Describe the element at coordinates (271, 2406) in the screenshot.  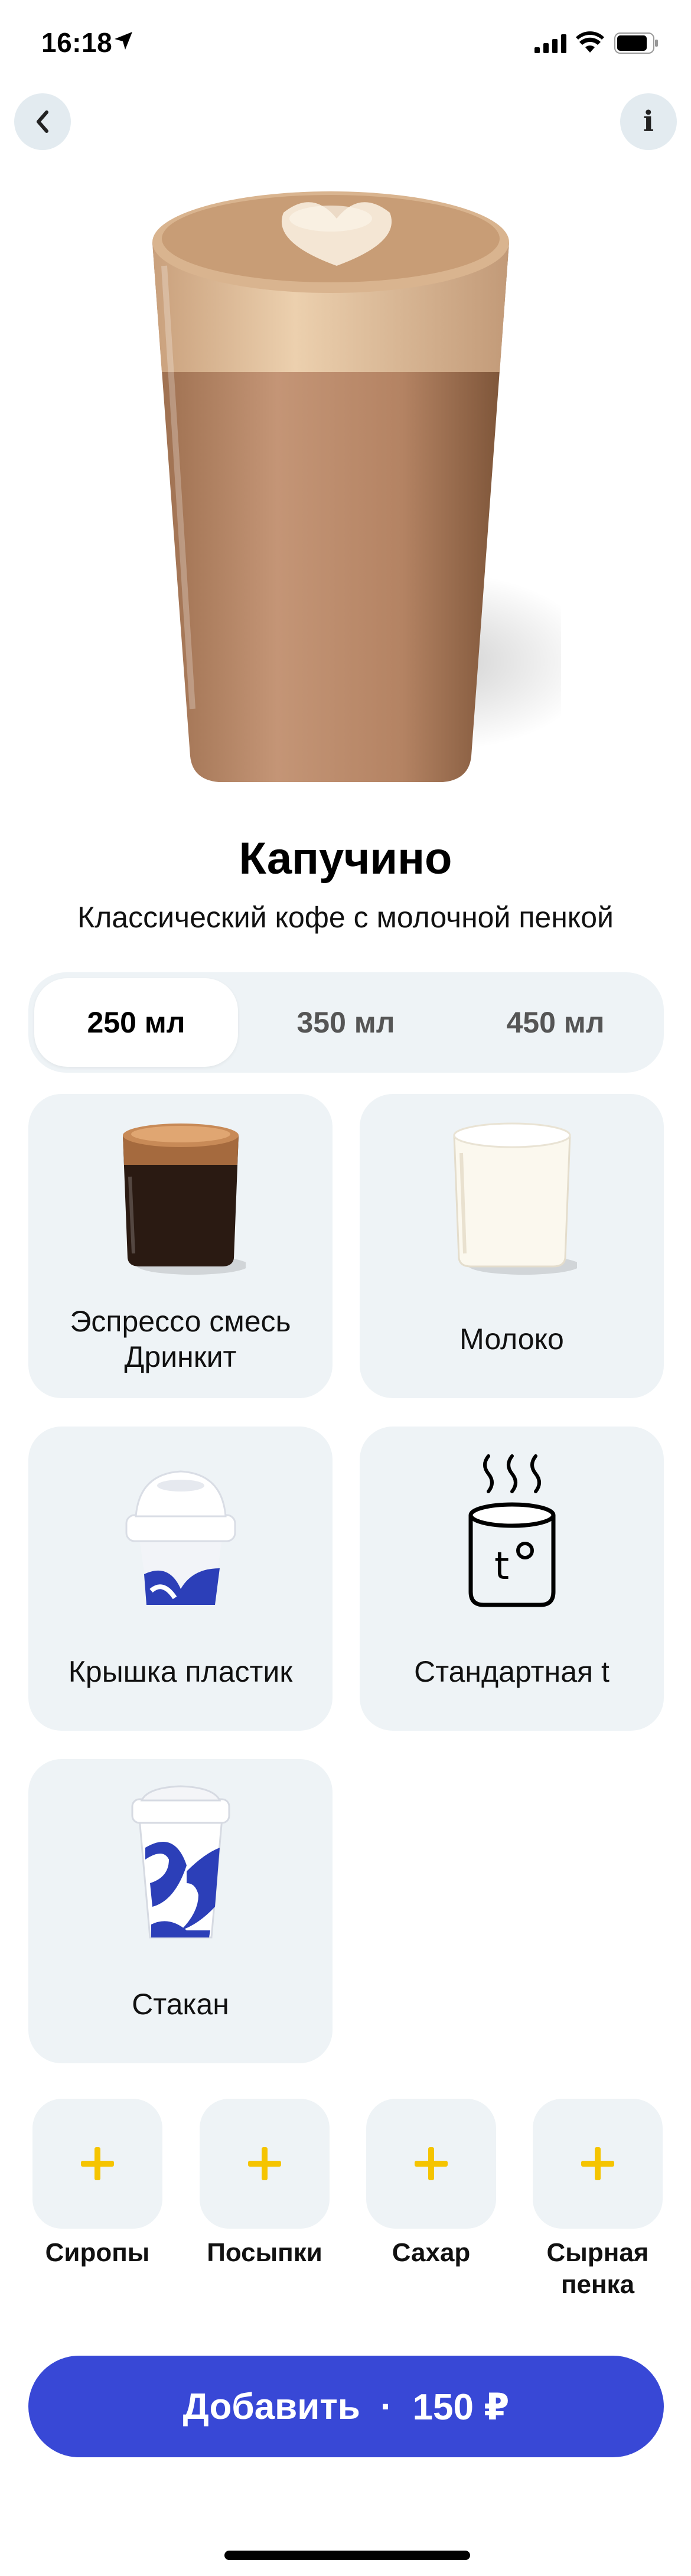
I see `add-button-label: Добавить` at that location.